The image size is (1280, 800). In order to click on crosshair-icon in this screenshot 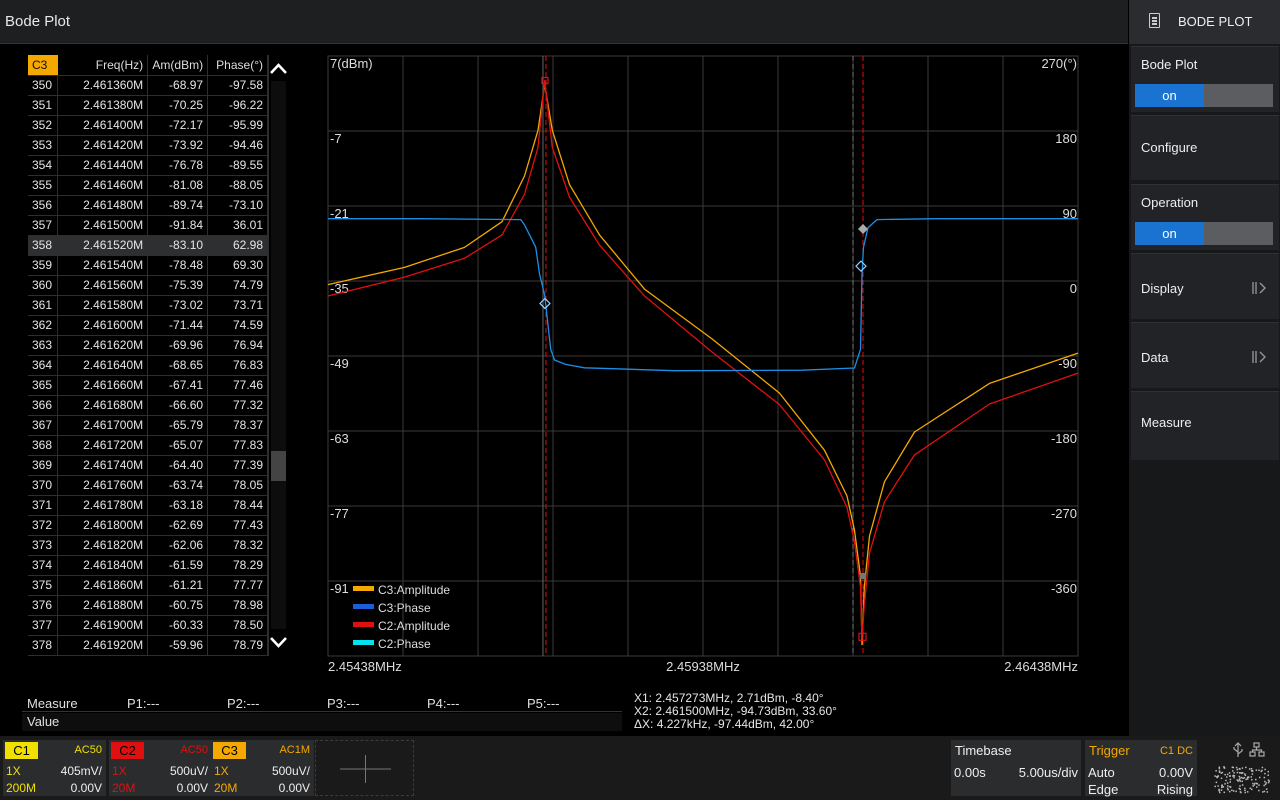, I will do `click(365, 769)`.